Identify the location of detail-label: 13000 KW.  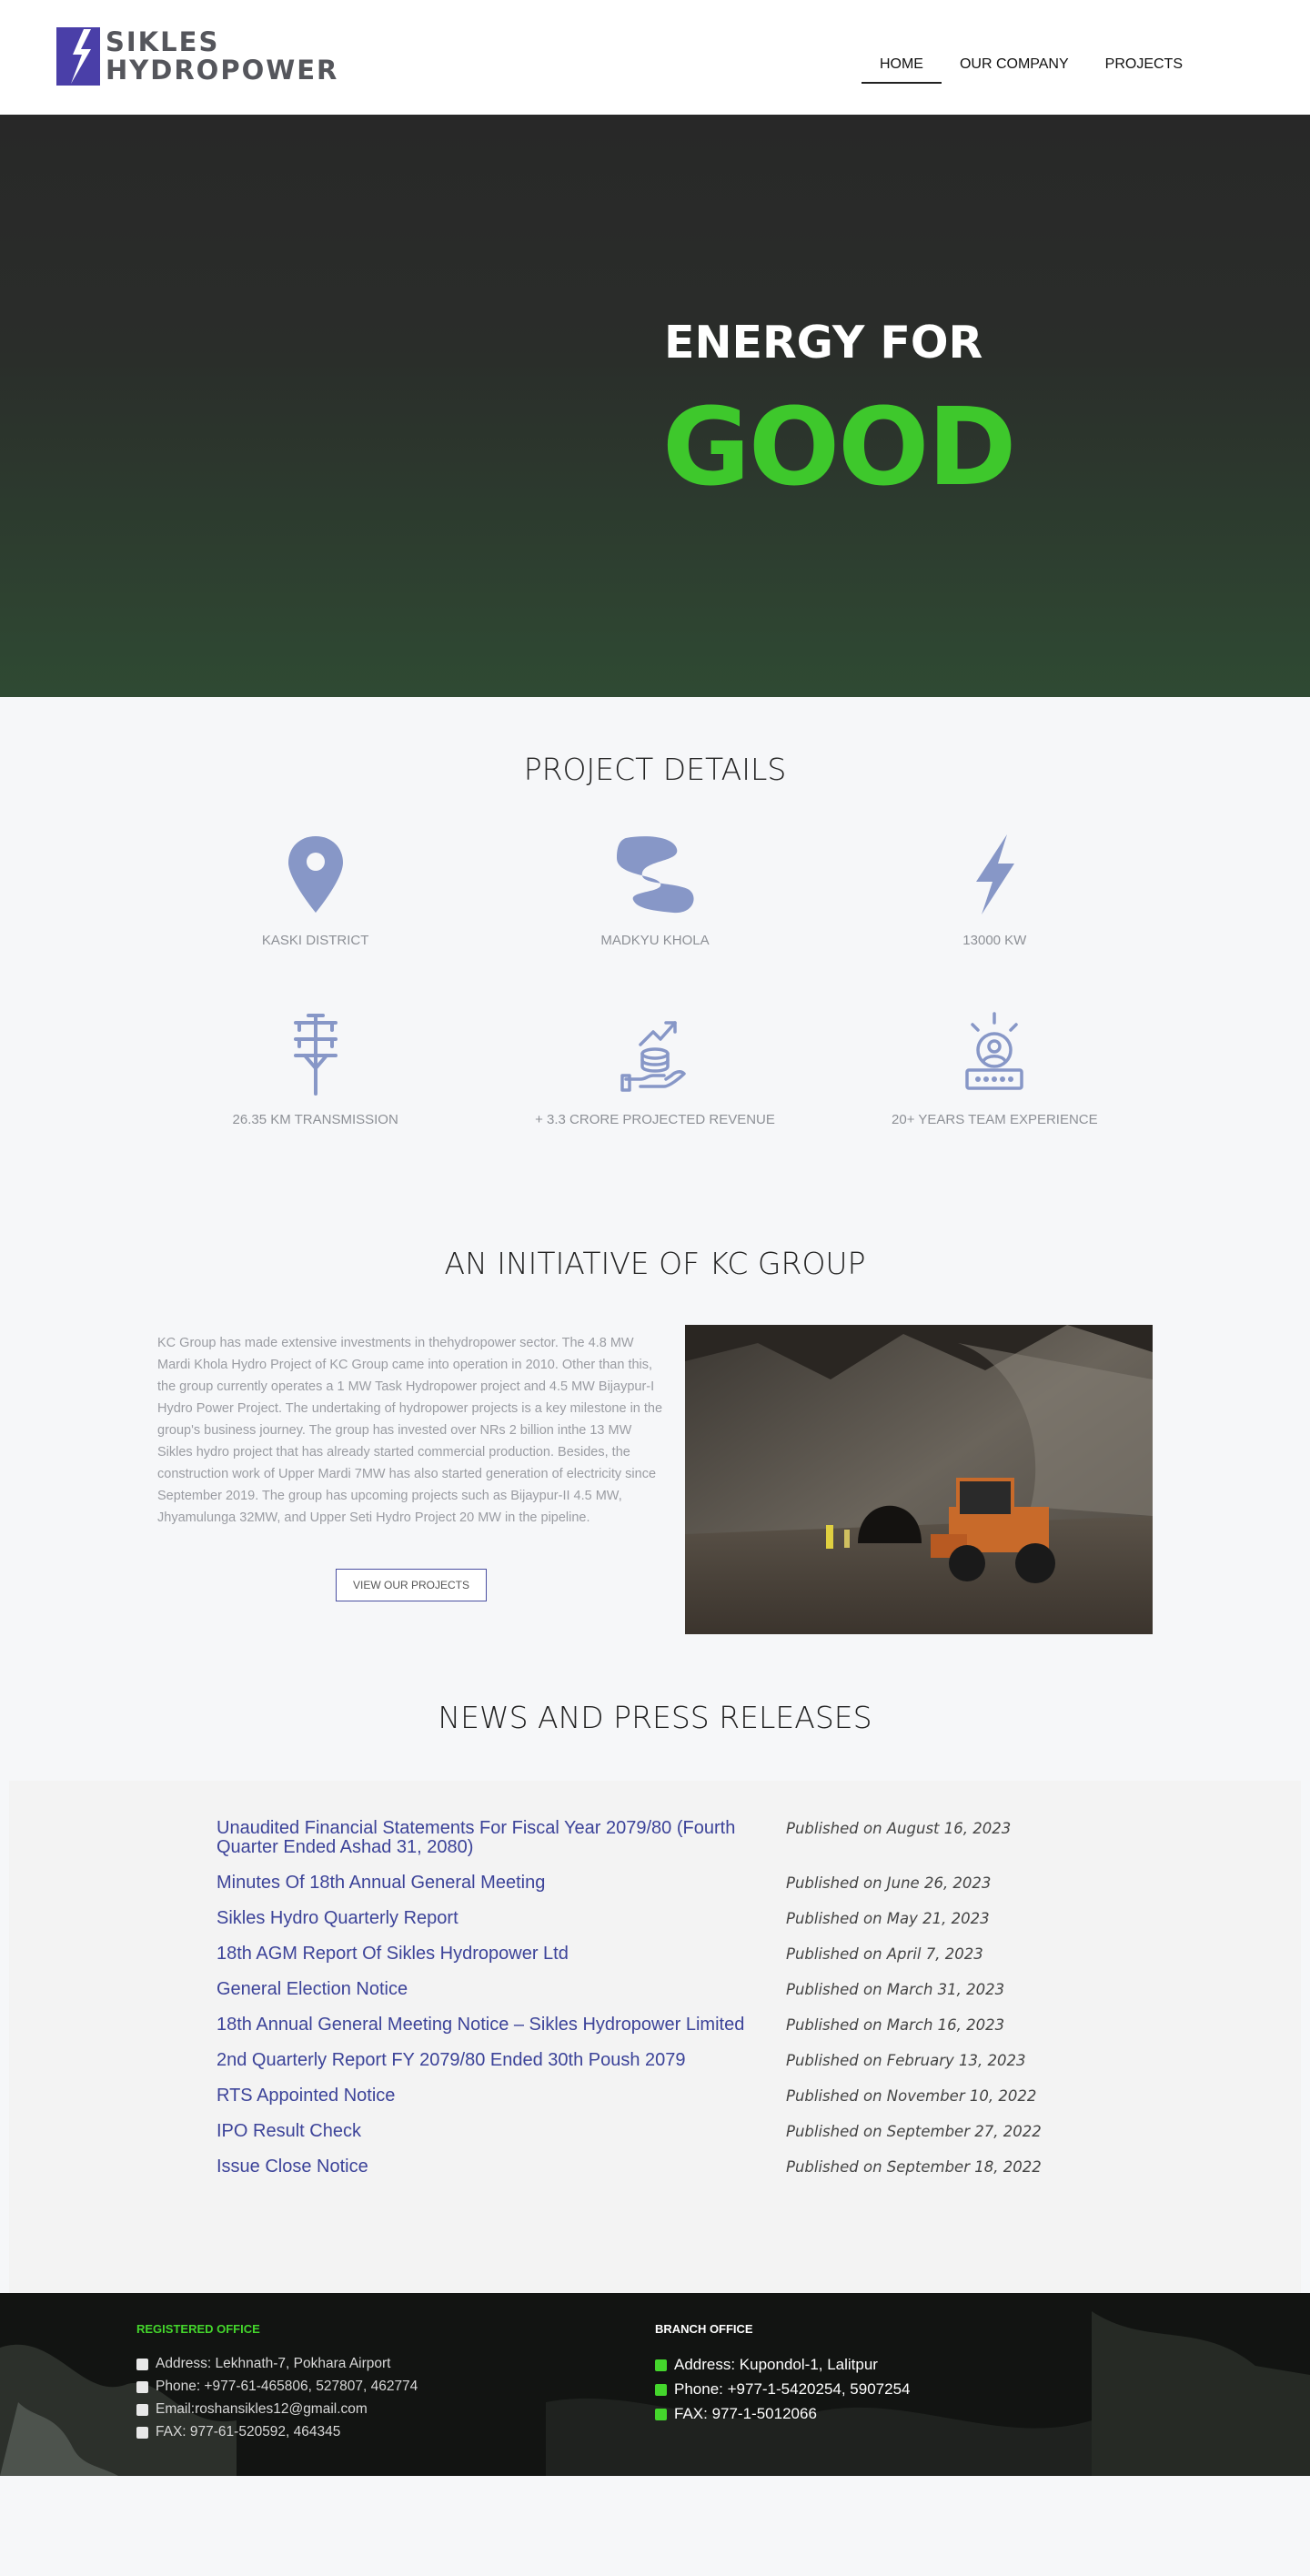
(994, 940).